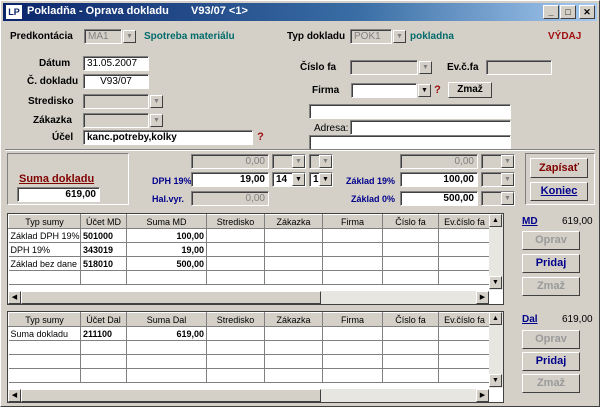 The height and width of the screenshot is (407, 600). I want to click on suma-dokladu-field: 619,00, so click(58, 194).